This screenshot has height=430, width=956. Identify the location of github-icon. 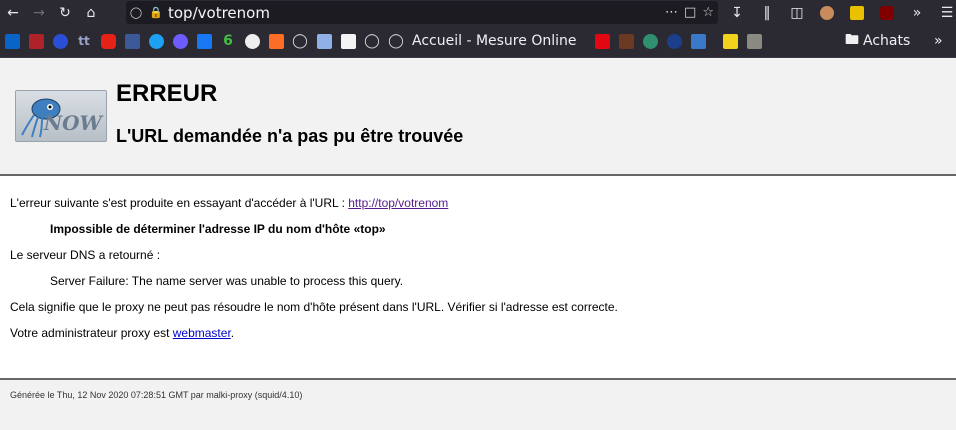
(252, 41).